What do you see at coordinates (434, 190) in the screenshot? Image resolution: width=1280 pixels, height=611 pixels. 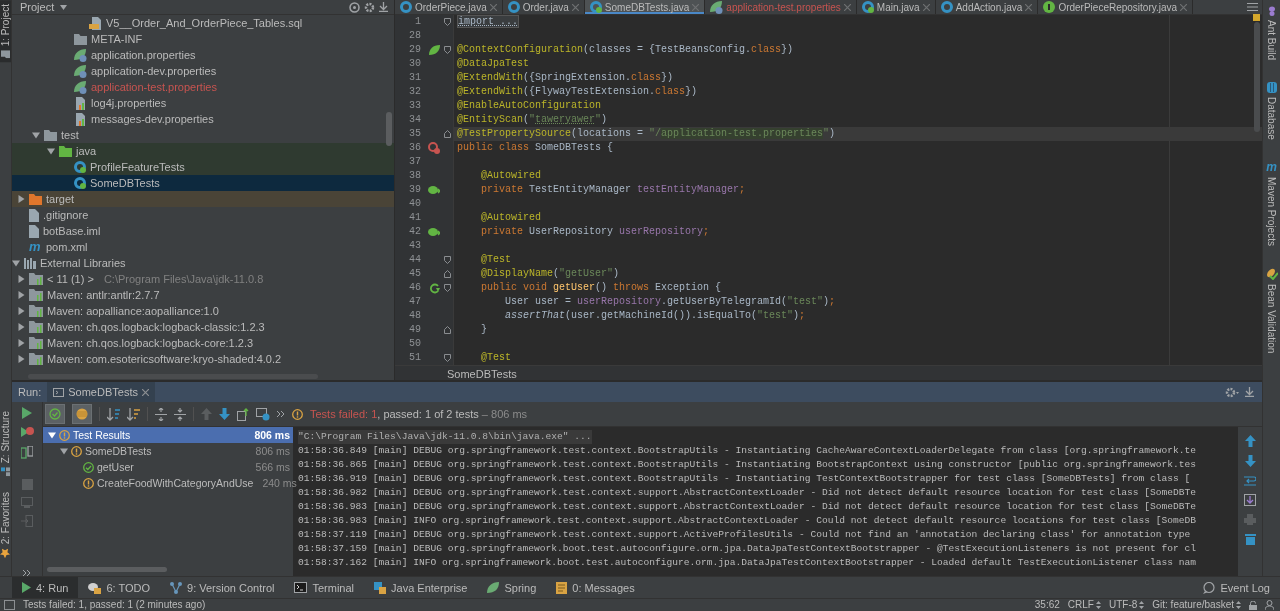 I see `bean-icon` at bounding box center [434, 190].